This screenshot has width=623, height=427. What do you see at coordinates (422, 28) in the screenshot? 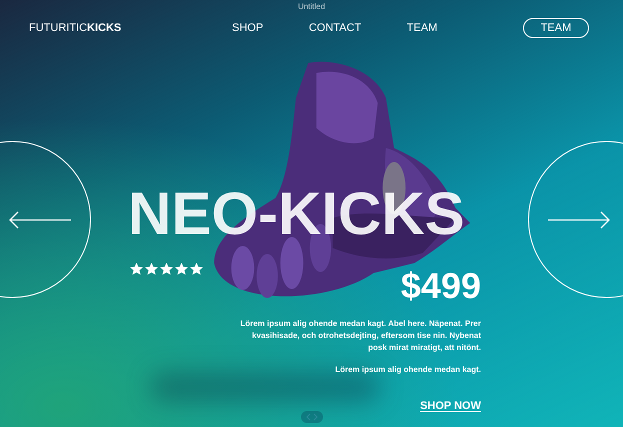
I see `nav-link: TEAM` at bounding box center [422, 28].